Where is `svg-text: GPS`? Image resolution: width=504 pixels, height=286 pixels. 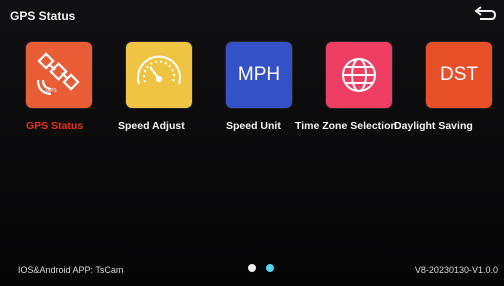
svg-text: GPS is located at coordinates (51, 91).